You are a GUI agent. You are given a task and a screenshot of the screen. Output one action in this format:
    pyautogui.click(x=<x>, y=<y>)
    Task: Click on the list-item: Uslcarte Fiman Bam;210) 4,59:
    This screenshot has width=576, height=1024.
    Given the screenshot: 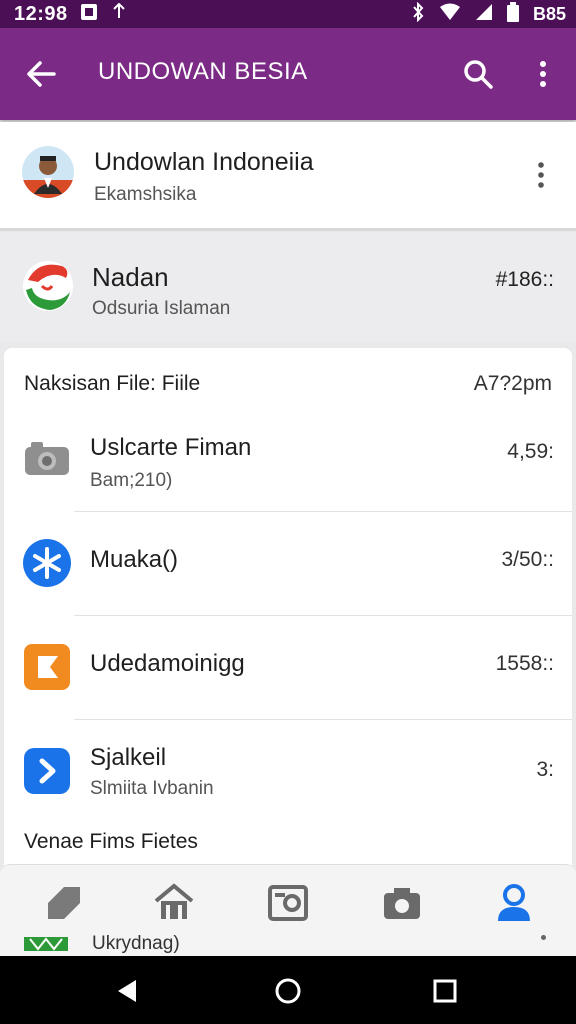 What is the action you would take?
    pyautogui.click(x=288, y=460)
    